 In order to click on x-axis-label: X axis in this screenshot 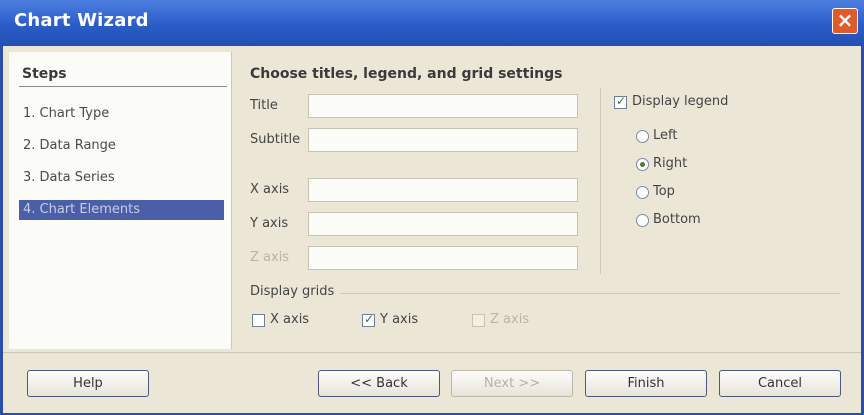, I will do `click(270, 189)`.